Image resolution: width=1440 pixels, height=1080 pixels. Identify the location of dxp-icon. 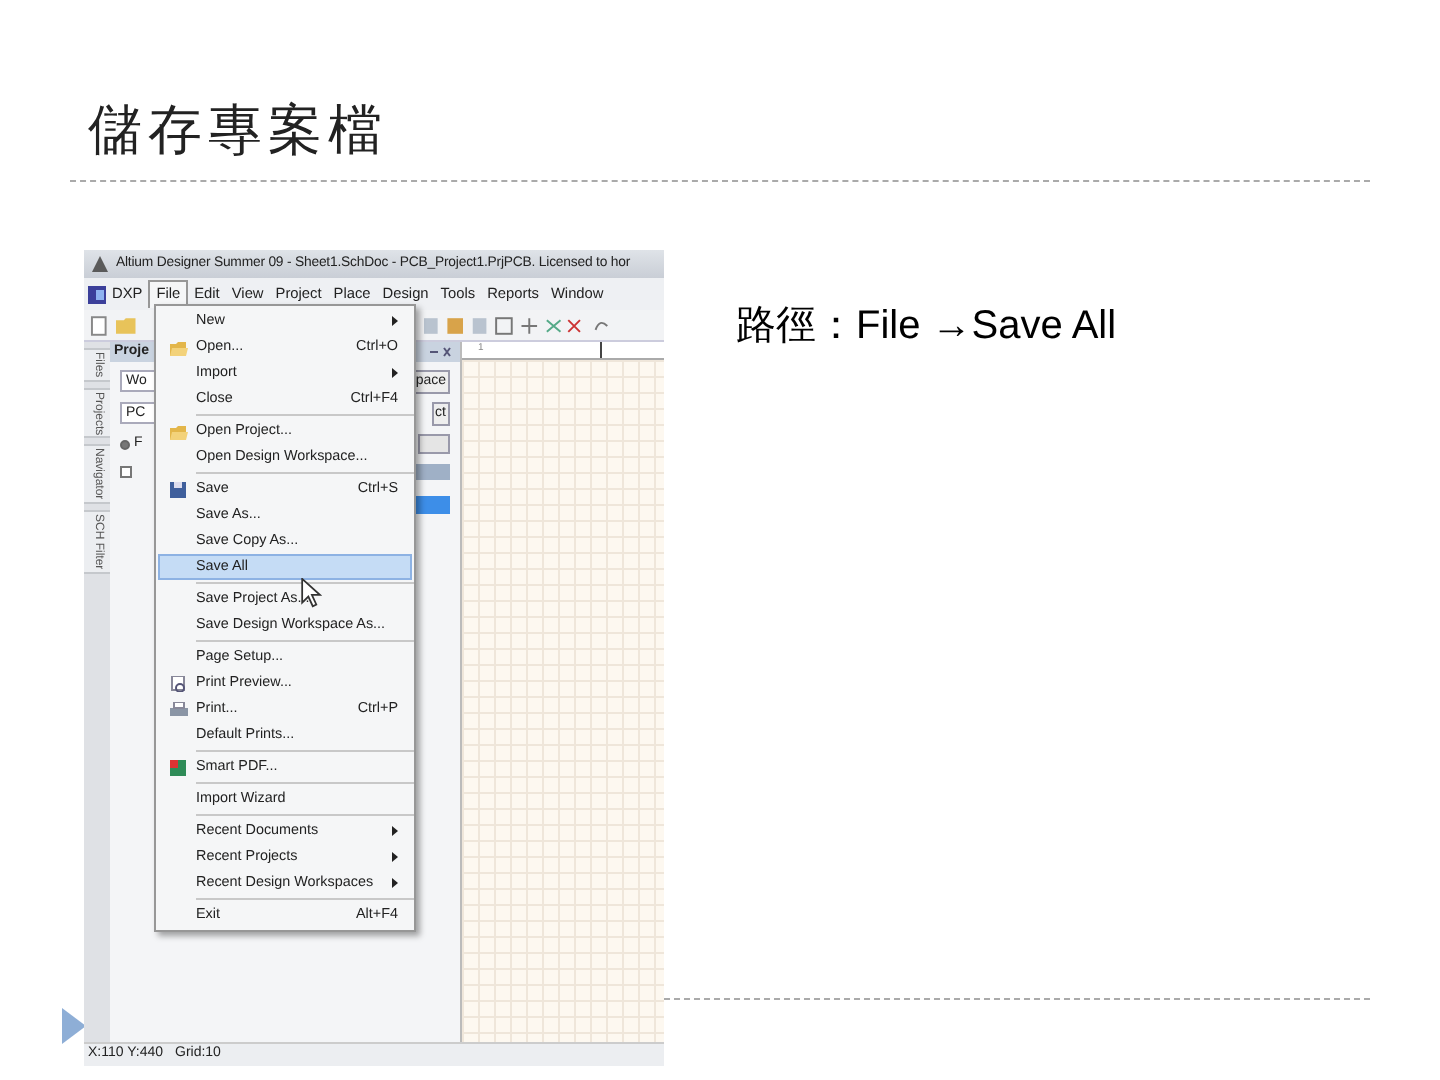
(97, 294).